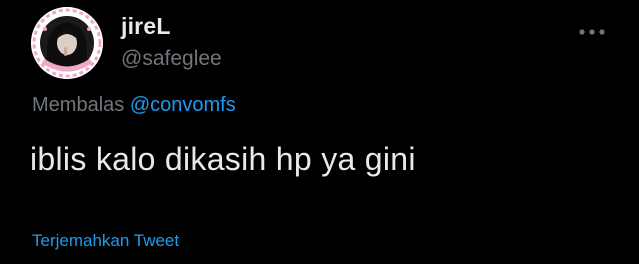 The height and width of the screenshot is (264, 639). What do you see at coordinates (223, 159) in the screenshot?
I see `tweet-text: iblis kalo dikasih hp ya gini` at bounding box center [223, 159].